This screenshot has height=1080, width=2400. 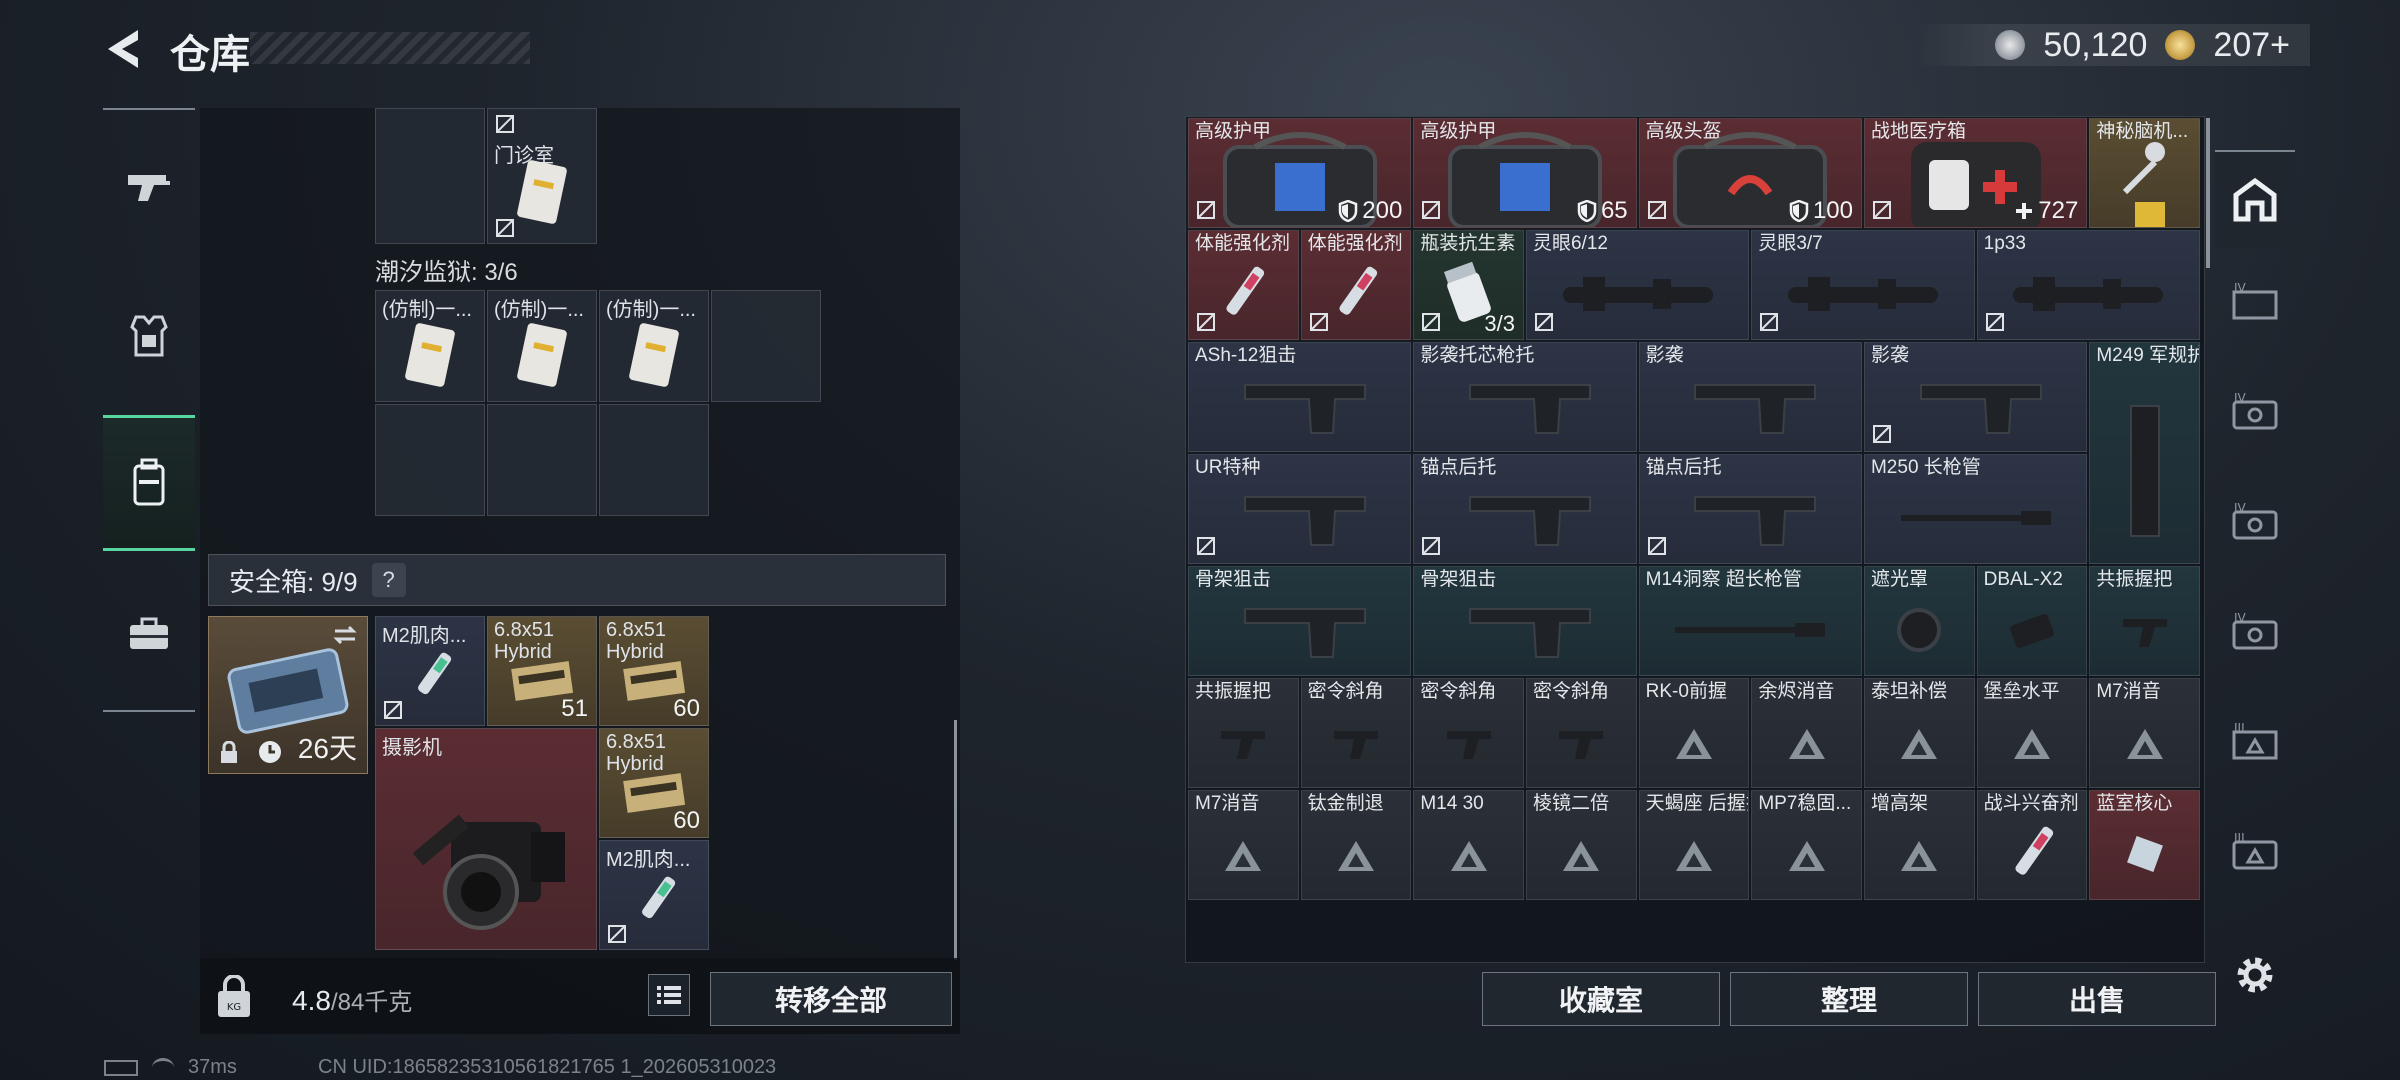 I want to click on warehouse-item: 灵眼6/12, so click(x=1637, y=285).